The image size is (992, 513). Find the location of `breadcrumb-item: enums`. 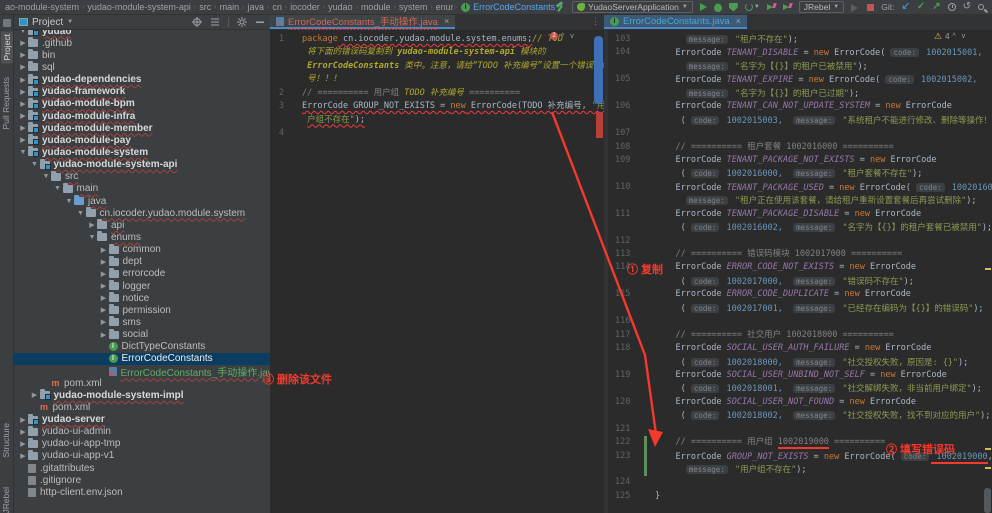

breadcrumb-item: enums is located at coordinates (444, 7).